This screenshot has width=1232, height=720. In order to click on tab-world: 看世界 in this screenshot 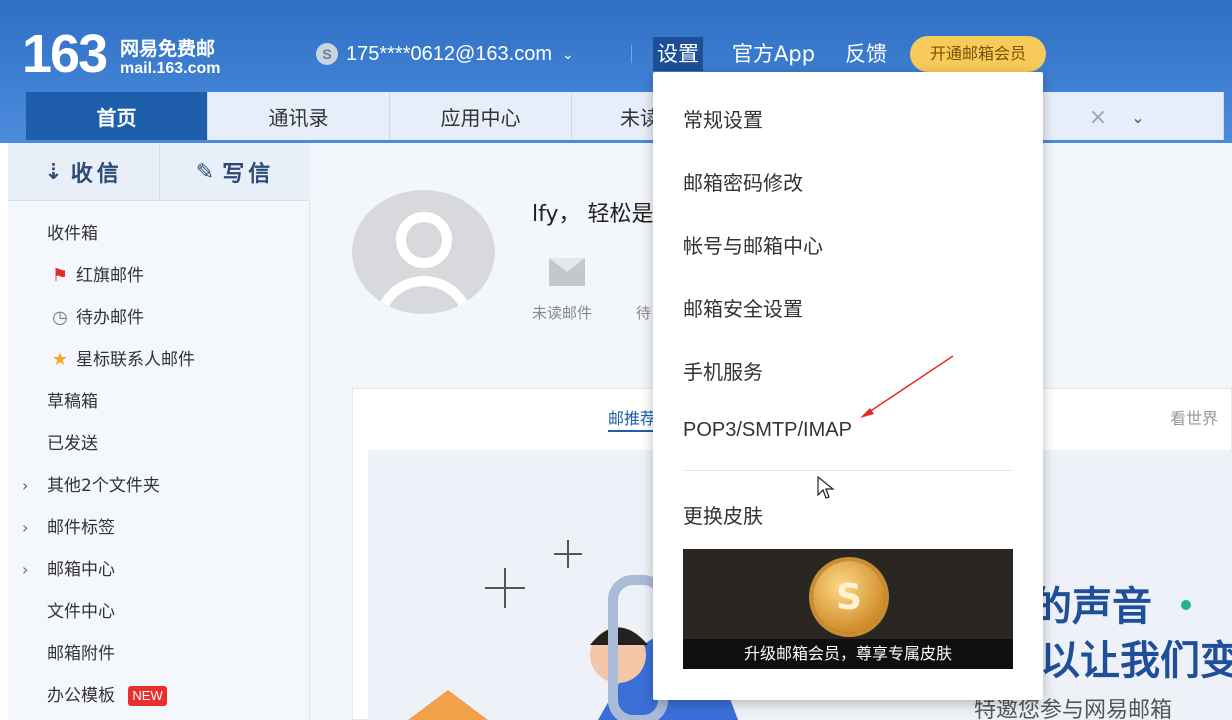, I will do `click(1194, 417)`.